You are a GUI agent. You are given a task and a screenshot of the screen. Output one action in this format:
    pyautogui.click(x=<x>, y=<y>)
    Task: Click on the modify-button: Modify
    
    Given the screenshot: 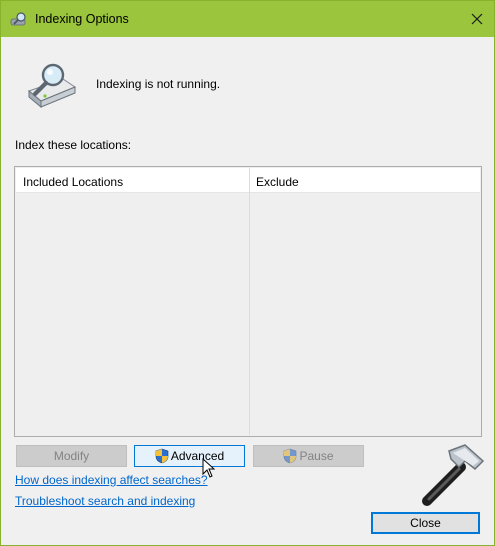 What is the action you would take?
    pyautogui.click(x=71, y=456)
    